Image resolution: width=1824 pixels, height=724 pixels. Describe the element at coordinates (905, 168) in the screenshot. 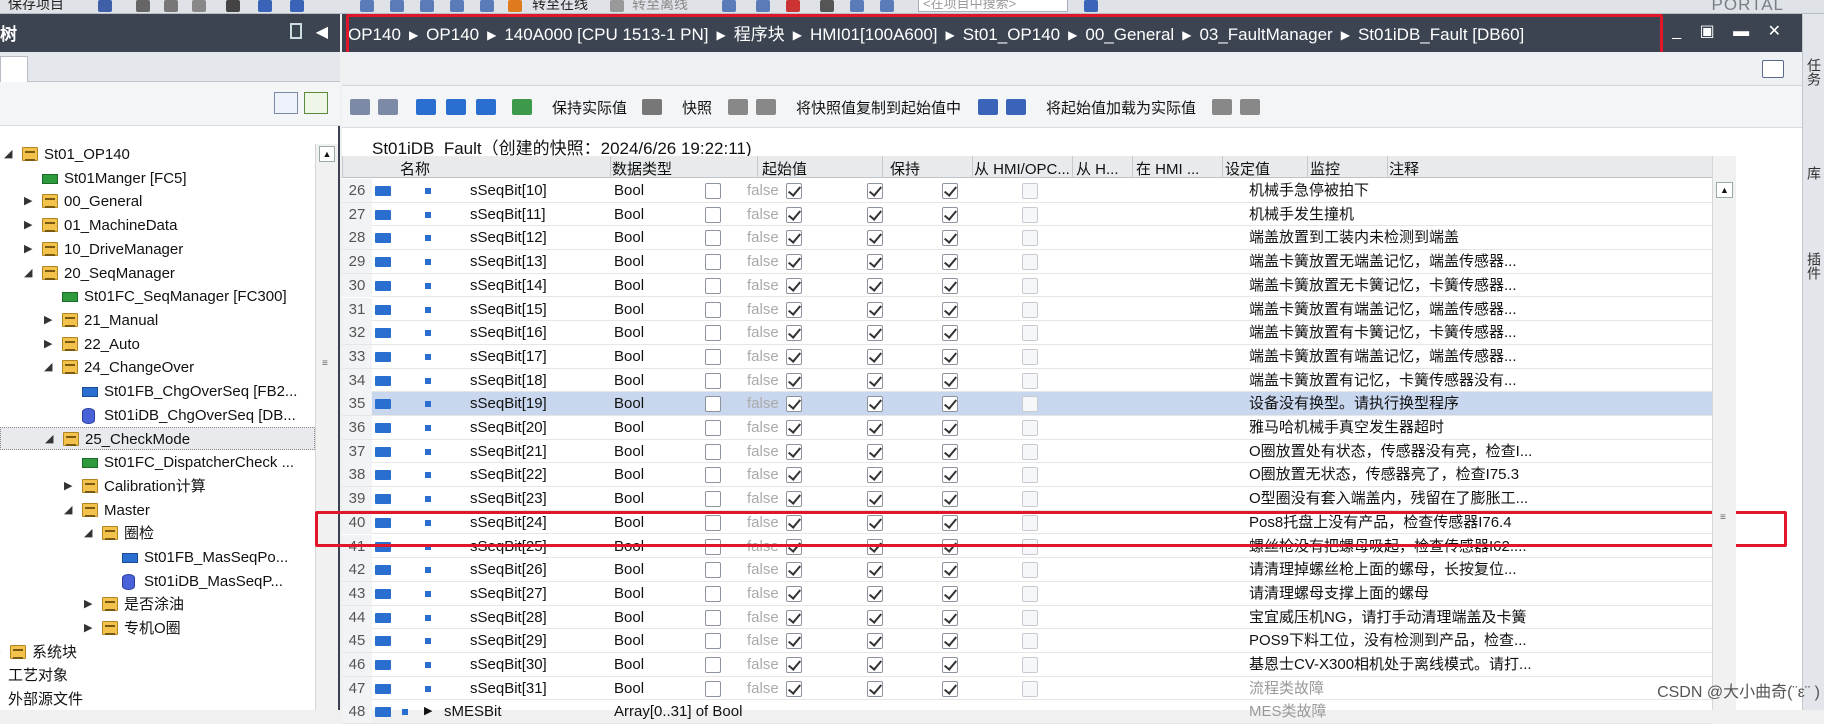

I see `column-header: 保持` at that location.